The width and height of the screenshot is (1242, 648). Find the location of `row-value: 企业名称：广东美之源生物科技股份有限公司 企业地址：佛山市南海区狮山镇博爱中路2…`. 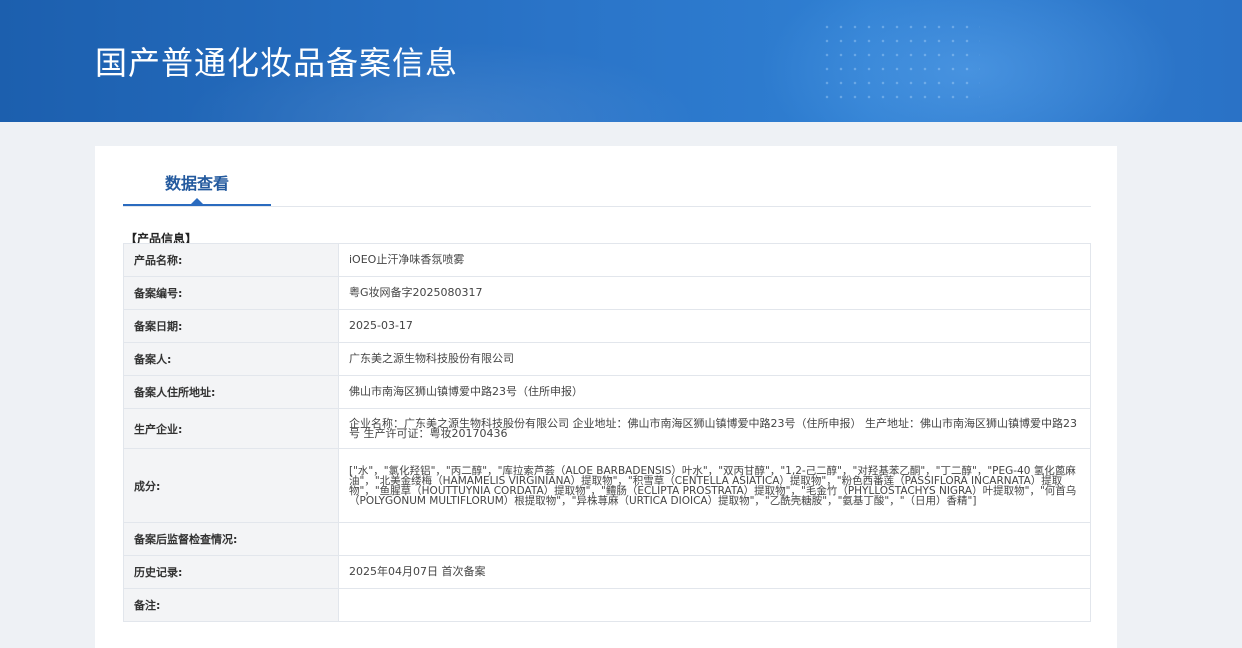

row-value: 企业名称：广东美之源生物科技股份有限公司 企业地址：佛山市南海区狮山镇博爱中路2… is located at coordinates (714, 428).